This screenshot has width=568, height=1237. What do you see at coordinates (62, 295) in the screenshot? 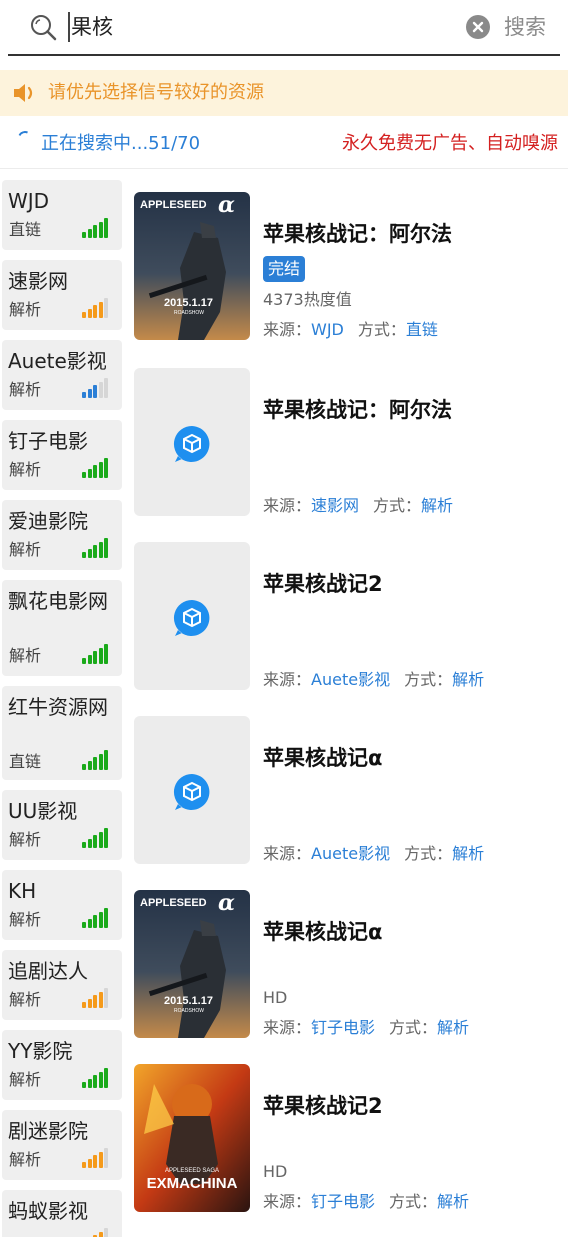
I see `source-item: 速影网 解析` at bounding box center [62, 295].